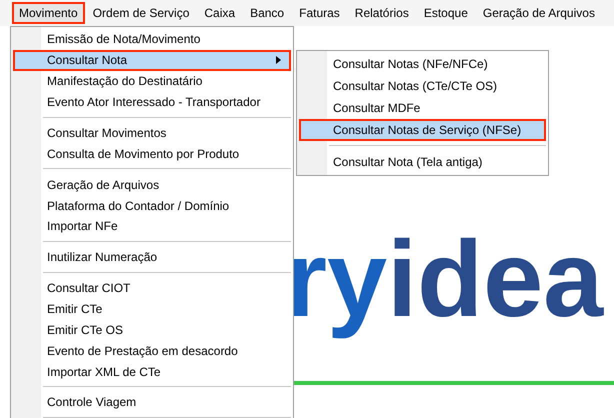 The image size is (614, 418). I want to click on menu-item: Consulta de Movimento por Produto, so click(152, 153).